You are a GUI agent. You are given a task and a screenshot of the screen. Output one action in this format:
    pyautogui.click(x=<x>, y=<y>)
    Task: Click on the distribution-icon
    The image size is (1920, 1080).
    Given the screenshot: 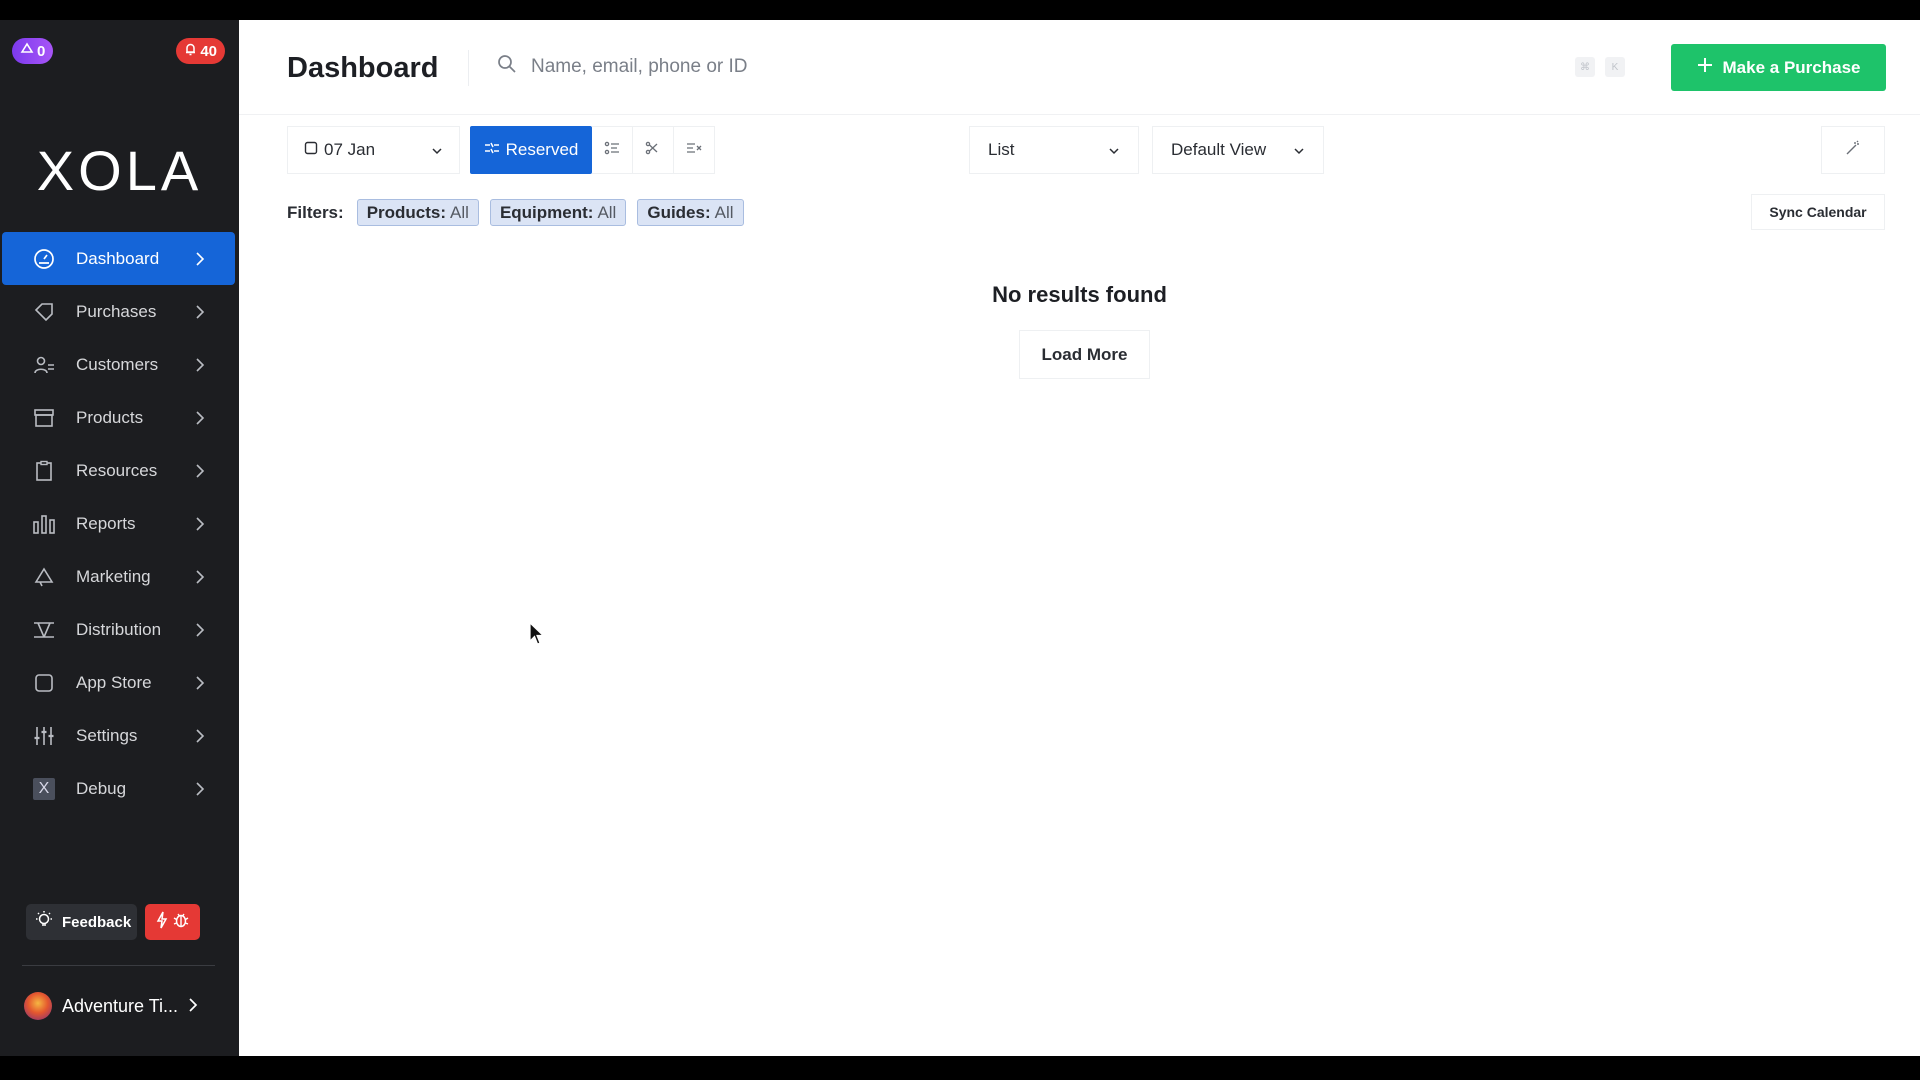 What is the action you would take?
    pyautogui.click(x=44, y=630)
    